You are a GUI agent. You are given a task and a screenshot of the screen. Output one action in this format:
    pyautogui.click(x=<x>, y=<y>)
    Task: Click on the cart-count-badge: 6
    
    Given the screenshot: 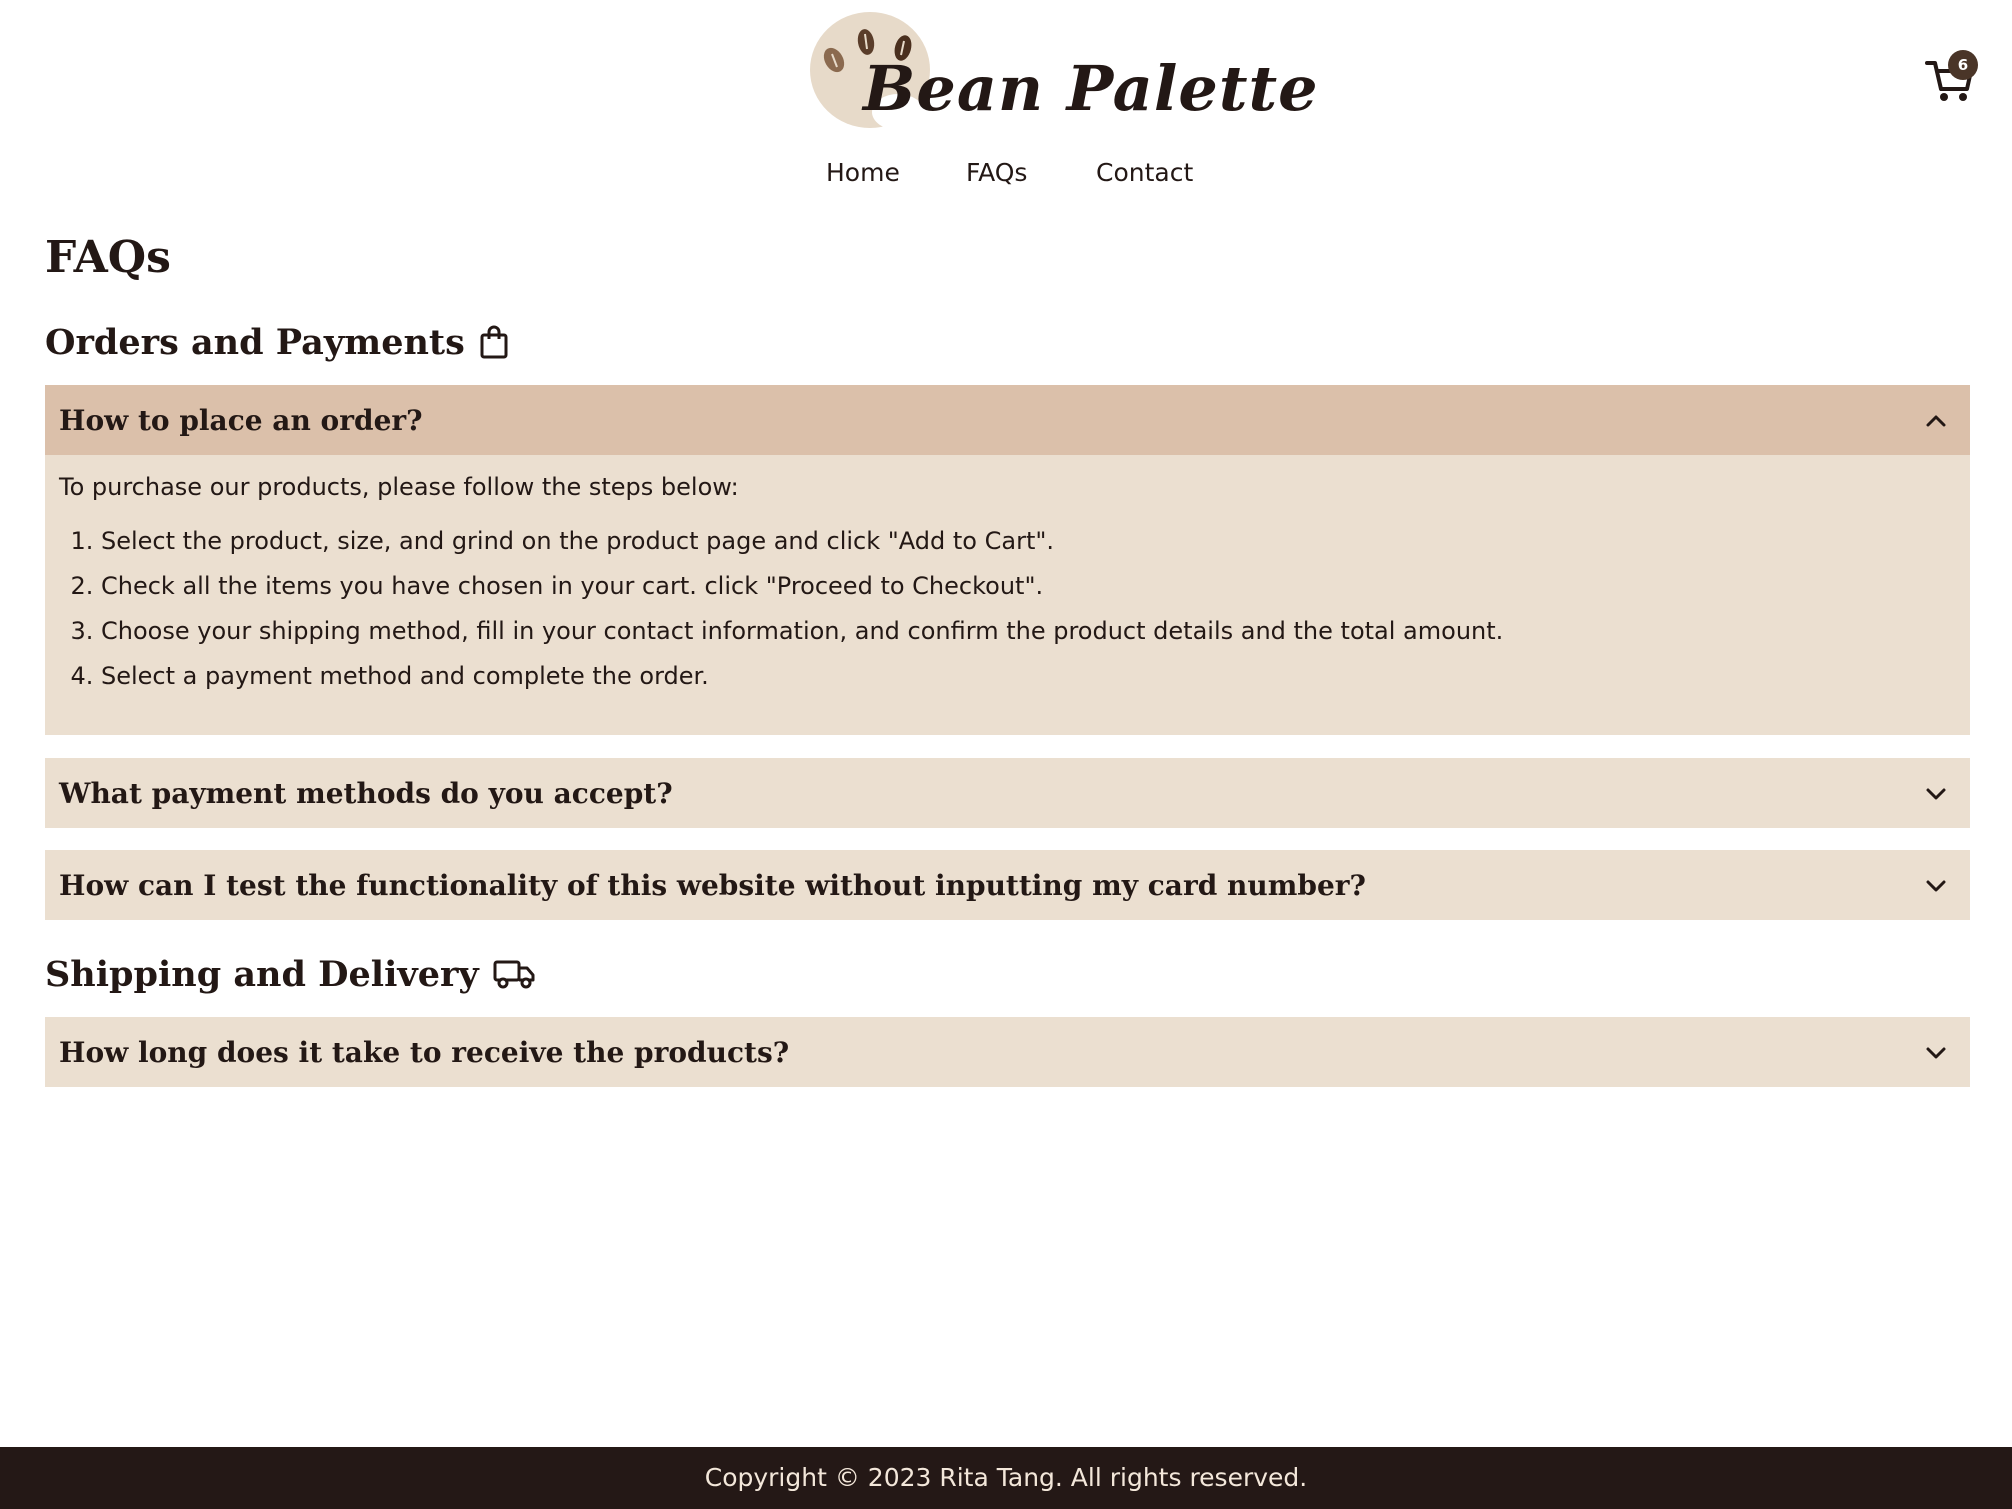 What is the action you would take?
    pyautogui.click(x=1963, y=65)
    